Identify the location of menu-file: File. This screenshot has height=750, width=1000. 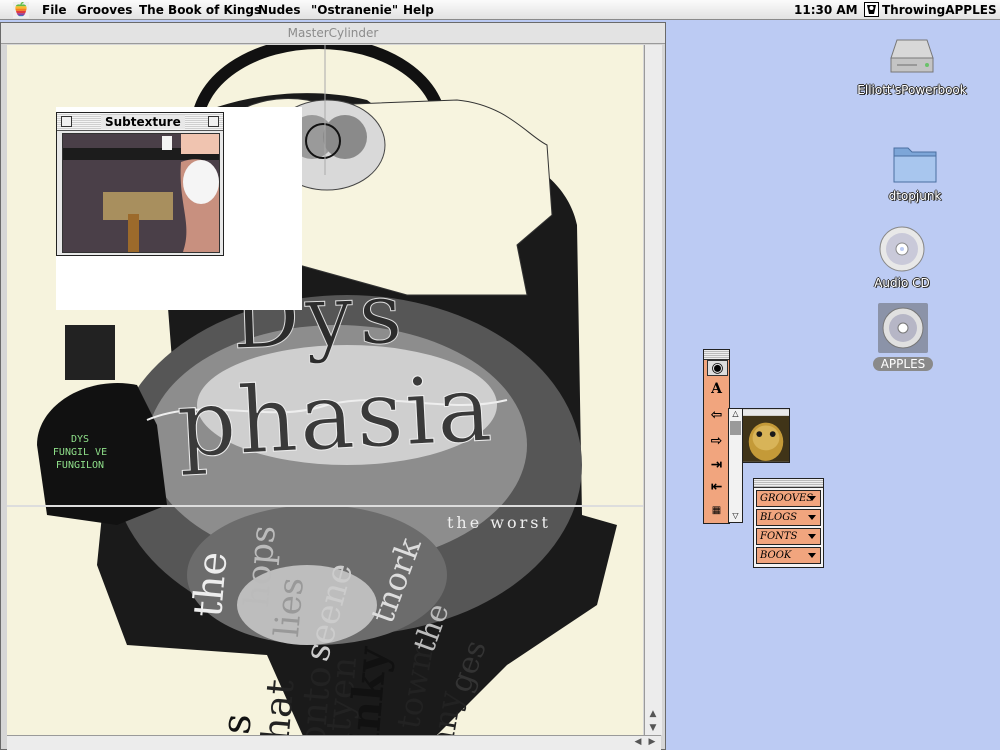
(54, 10).